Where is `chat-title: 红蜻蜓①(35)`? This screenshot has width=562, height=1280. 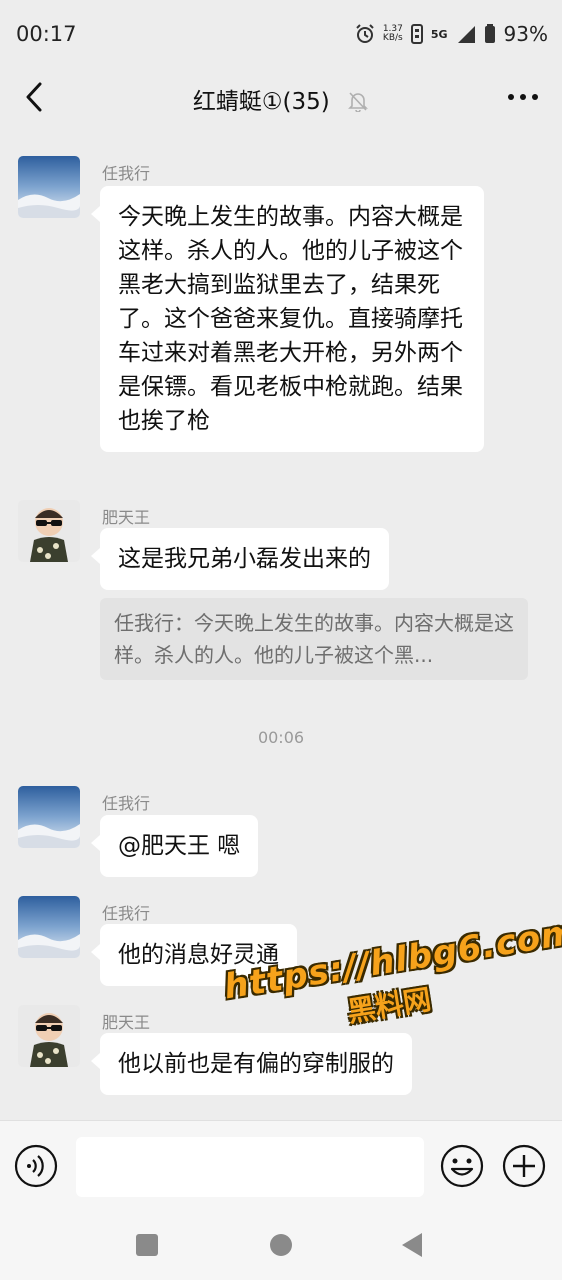 chat-title: 红蜻蜓①(35) is located at coordinates (281, 99).